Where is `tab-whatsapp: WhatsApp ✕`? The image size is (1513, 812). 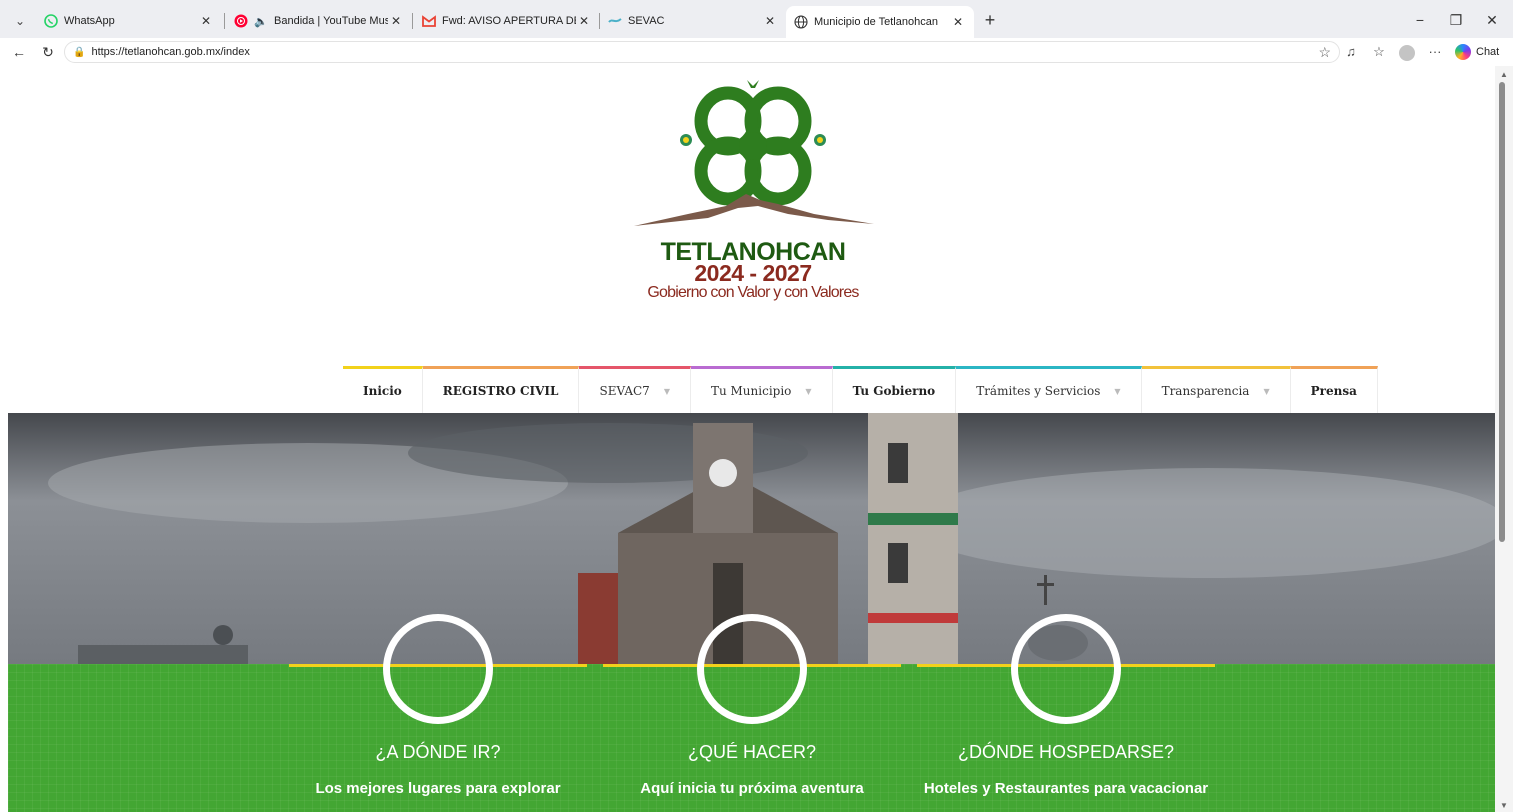
tab-whatsapp: WhatsApp ✕ is located at coordinates (129, 21).